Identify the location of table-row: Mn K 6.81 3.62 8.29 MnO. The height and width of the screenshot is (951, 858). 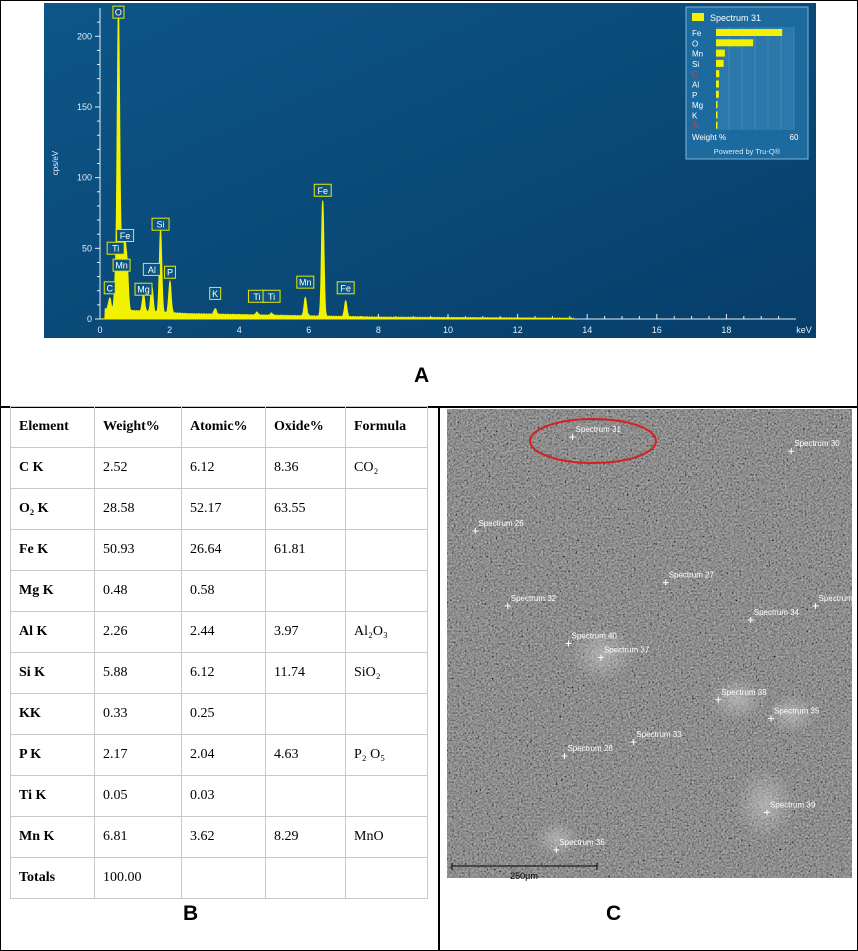
(219, 837).